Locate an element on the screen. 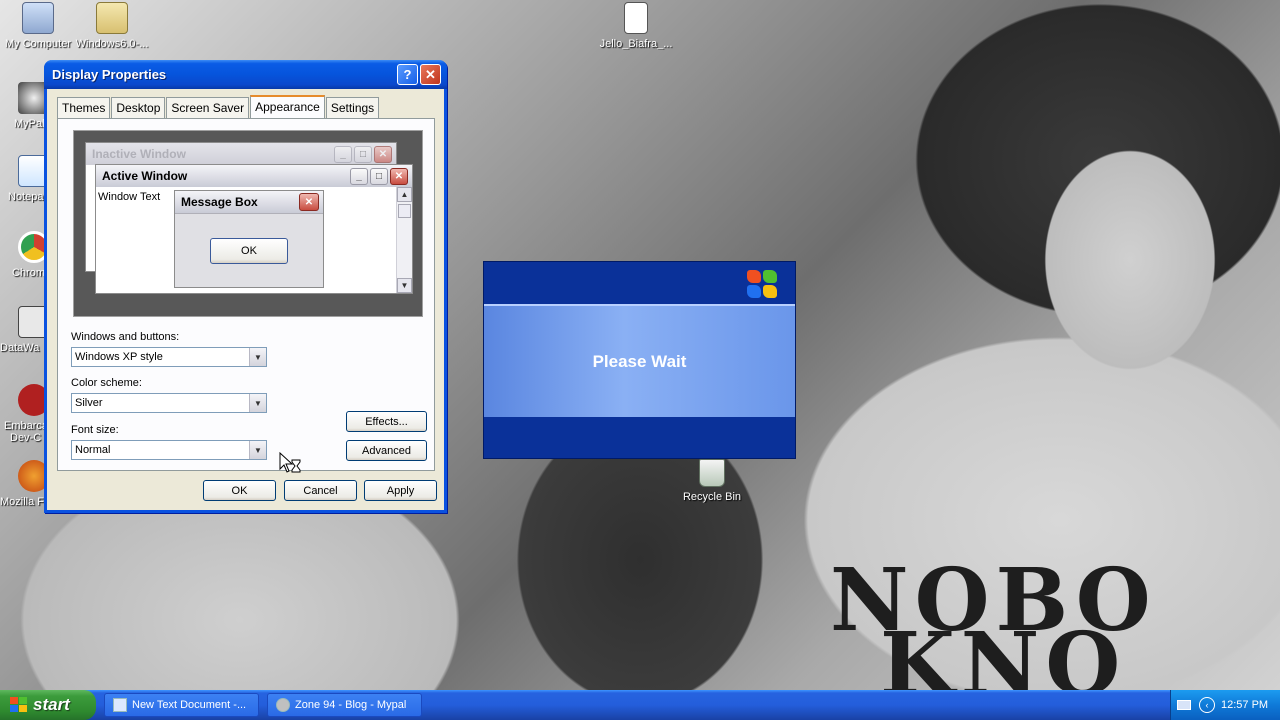  start-button: start is located at coordinates (48, 705).